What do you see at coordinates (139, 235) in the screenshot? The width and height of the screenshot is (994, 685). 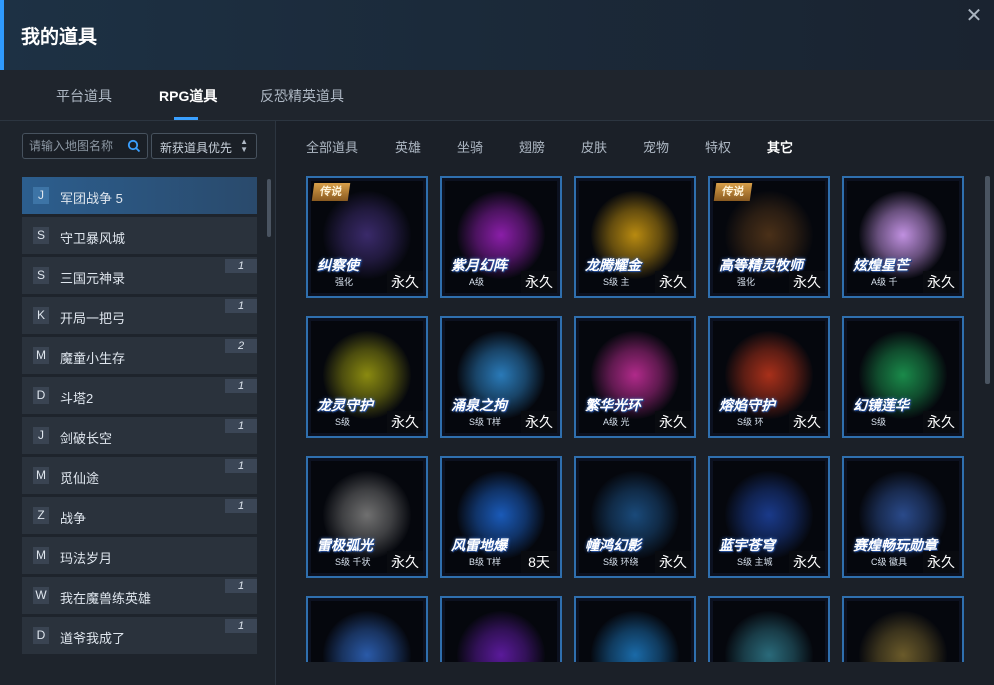 I see `map-list-item: S 守卫暴风城` at bounding box center [139, 235].